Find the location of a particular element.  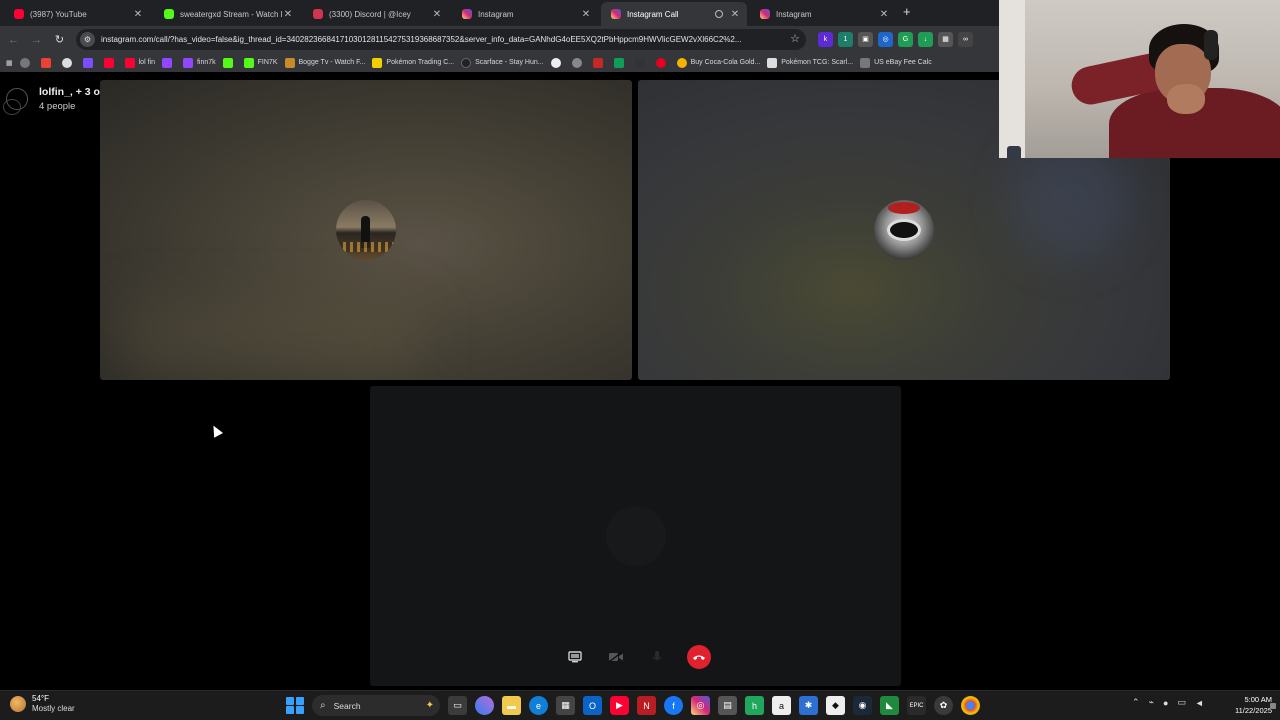

tab-kick-stream: sweatergxd Stream - Watch Live ✕ is located at coordinates (227, 14).